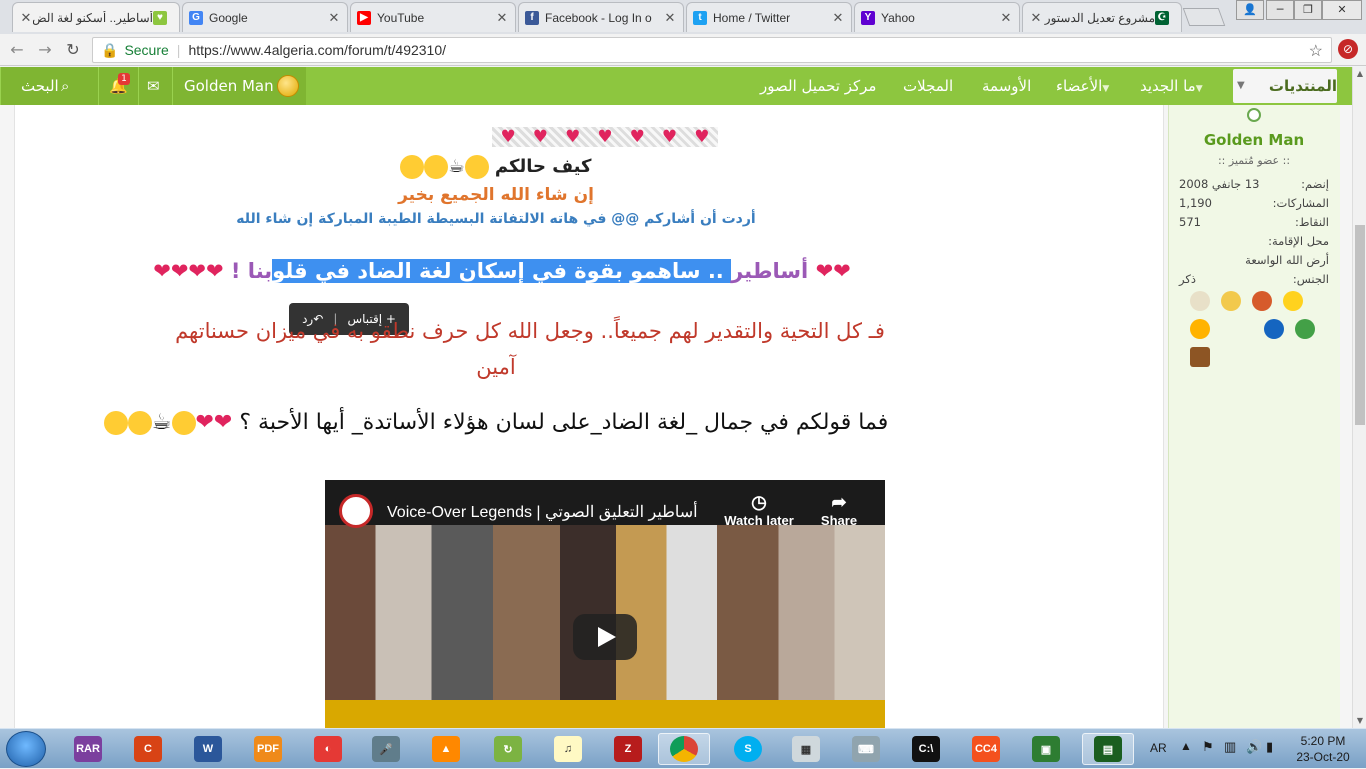 The image size is (1366, 769). Describe the element at coordinates (818, 86) in the screenshot. I see `nav-upload-center: مركز تحميل الصور` at that location.